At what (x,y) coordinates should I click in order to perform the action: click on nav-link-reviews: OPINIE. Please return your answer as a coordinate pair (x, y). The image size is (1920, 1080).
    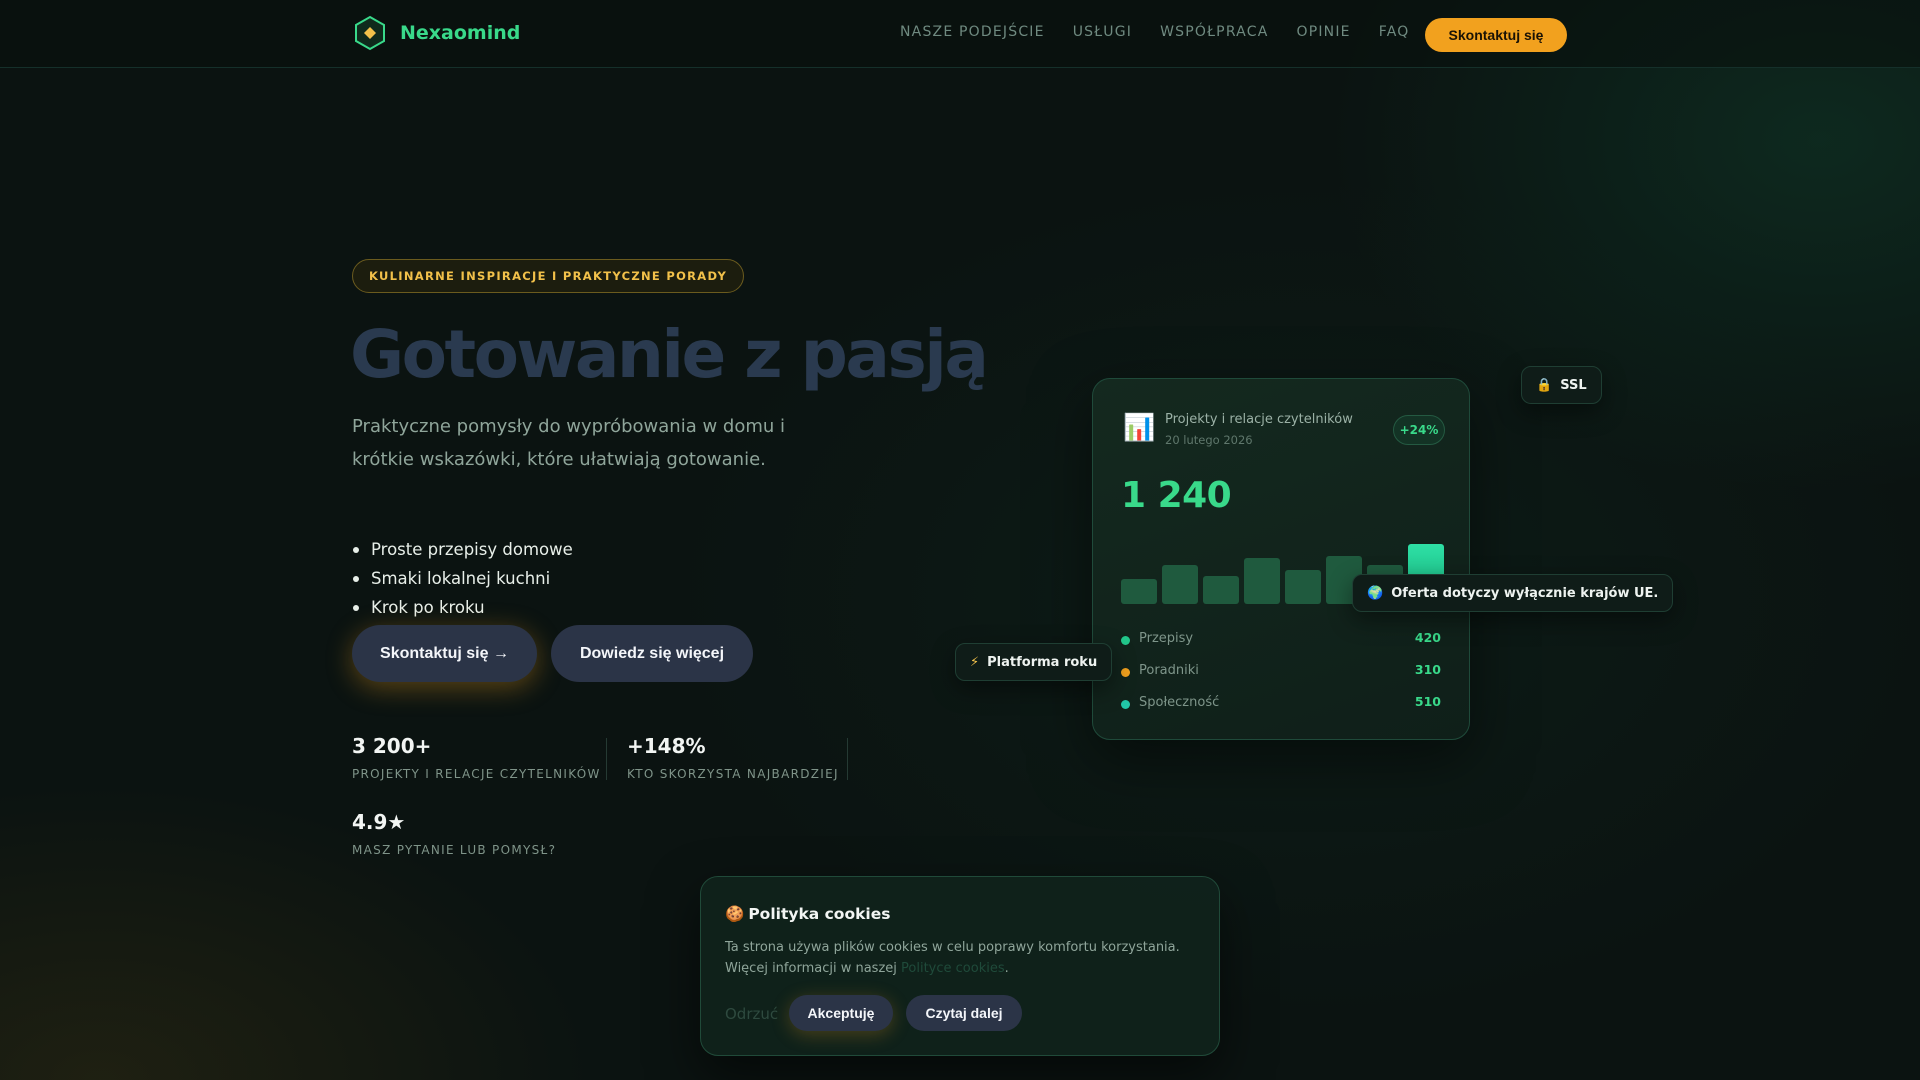
    Looking at the image, I should click on (1323, 32).